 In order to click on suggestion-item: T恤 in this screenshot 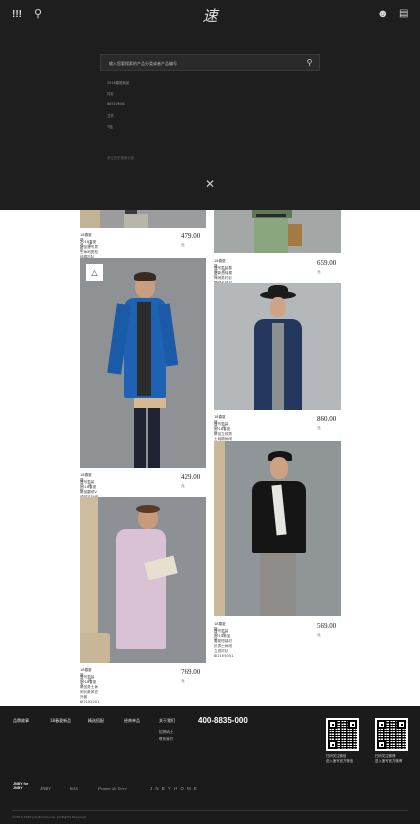, I will do `click(109, 126)`.